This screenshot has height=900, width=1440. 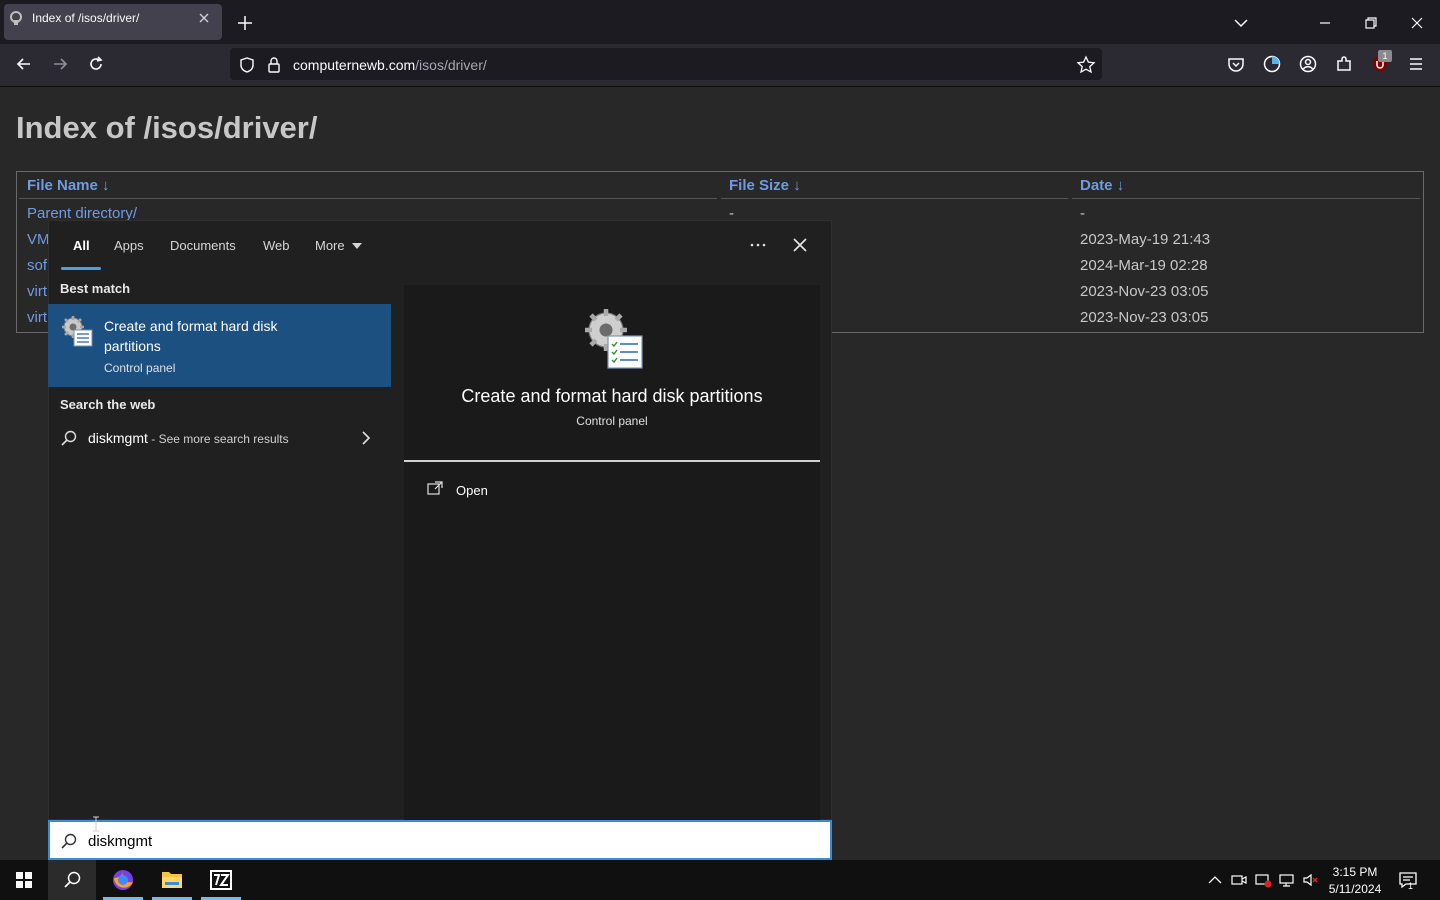 What do you see at coordinates (1272, 64) in the screenshot?
I see `vpn-icon` at bounding box center [1272, 64].